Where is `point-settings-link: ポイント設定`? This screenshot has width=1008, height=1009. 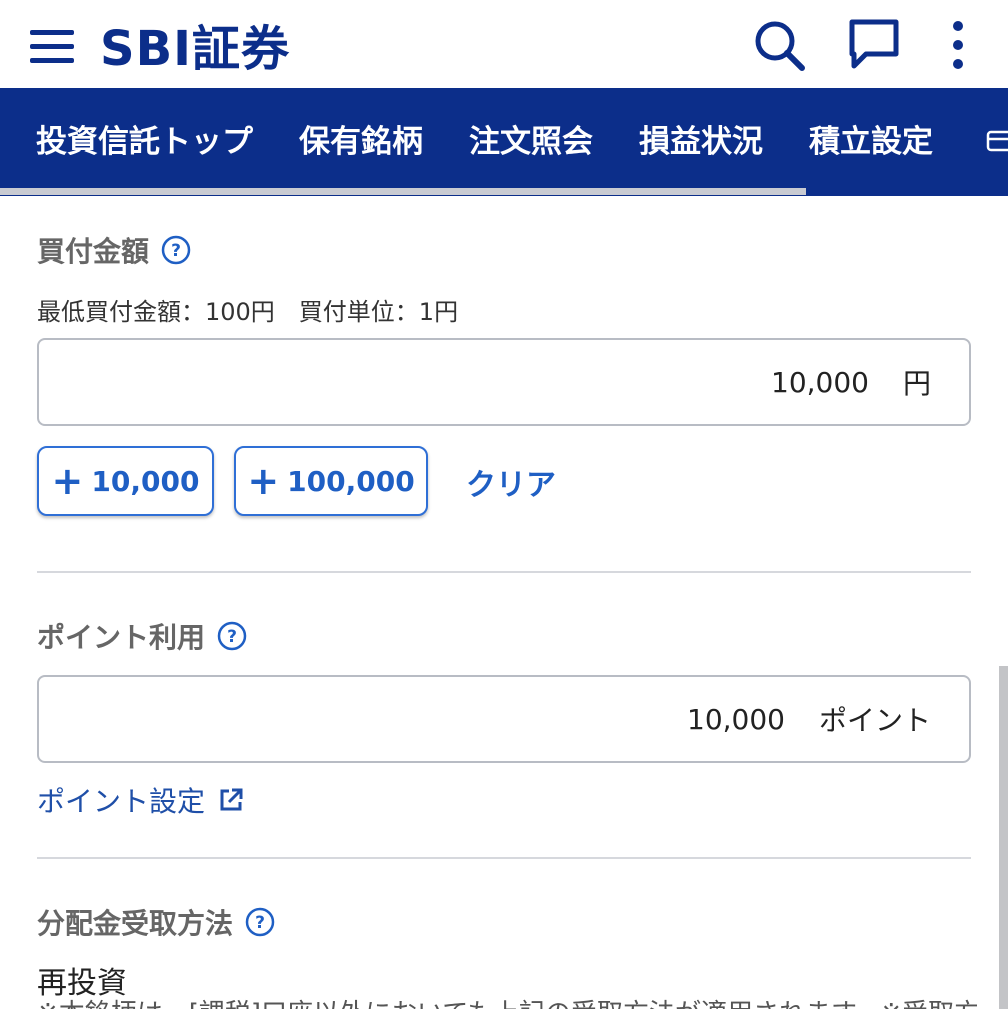
point-settings-link: ポイント設定 is located at coordinates (141, 800).